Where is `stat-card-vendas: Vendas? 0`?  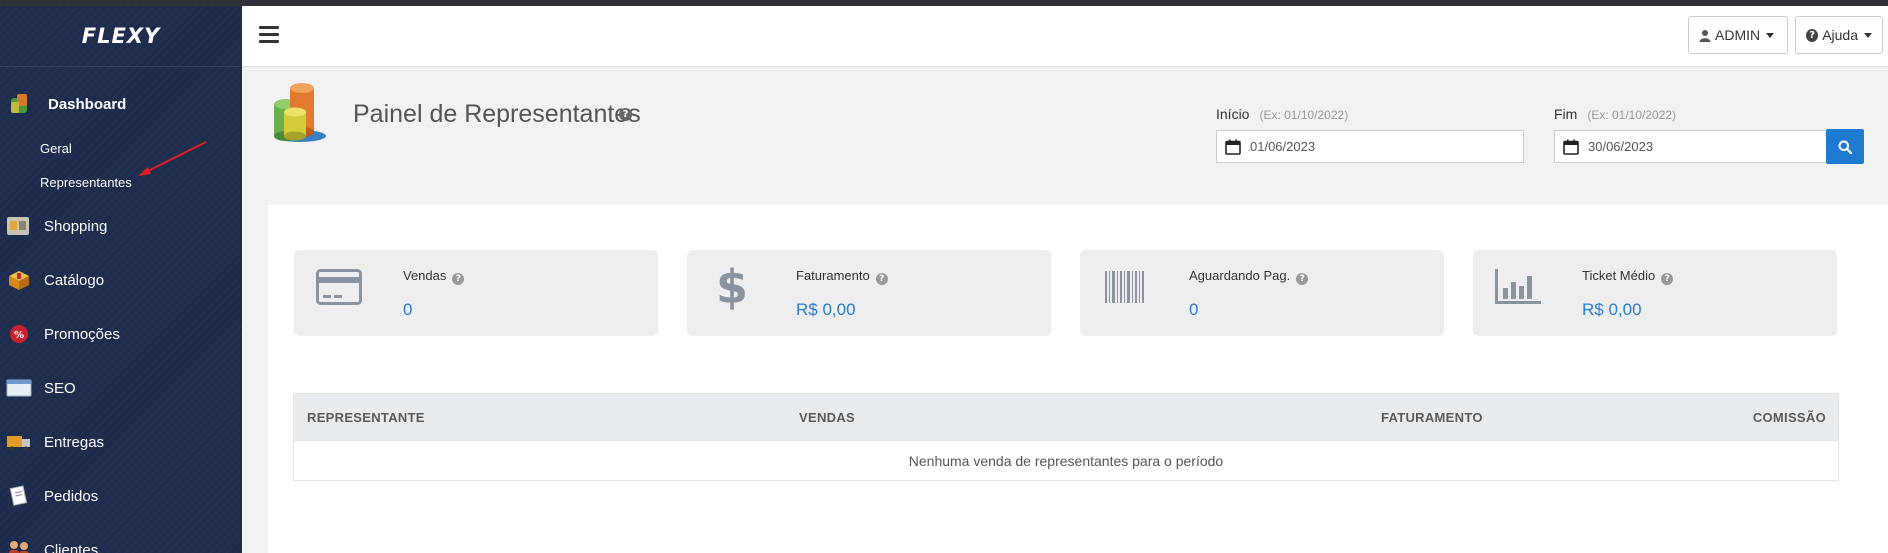
stat-card-vendas: Vendas? 0 is located at coordinates (476, 293).